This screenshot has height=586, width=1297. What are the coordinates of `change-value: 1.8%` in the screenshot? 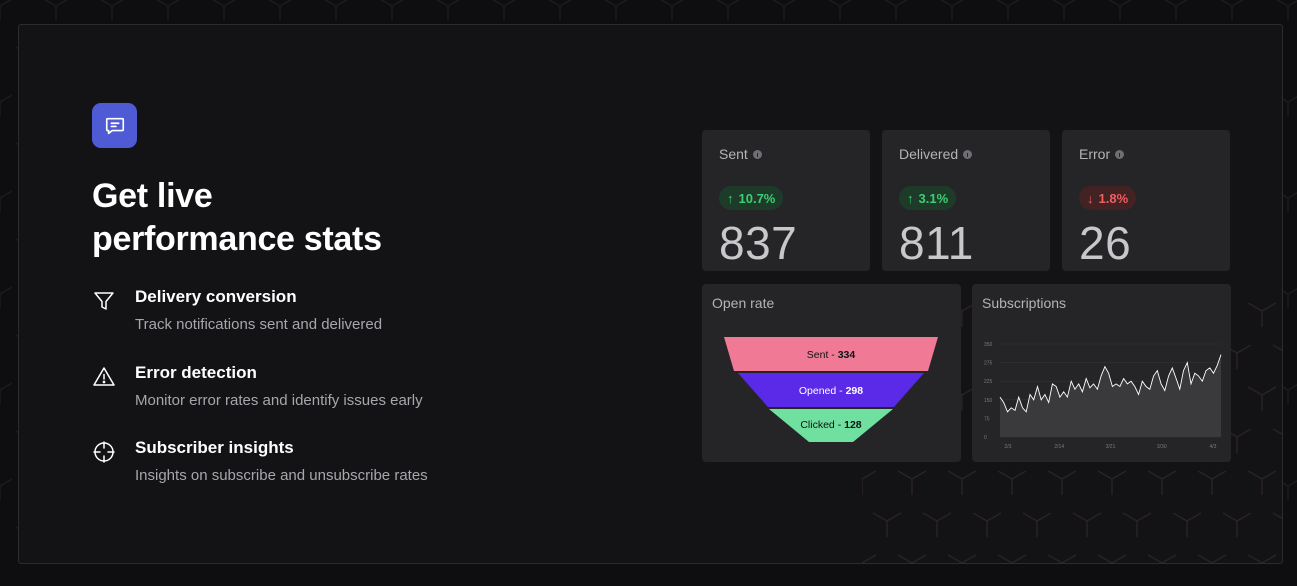 It's located at (1113, 198).